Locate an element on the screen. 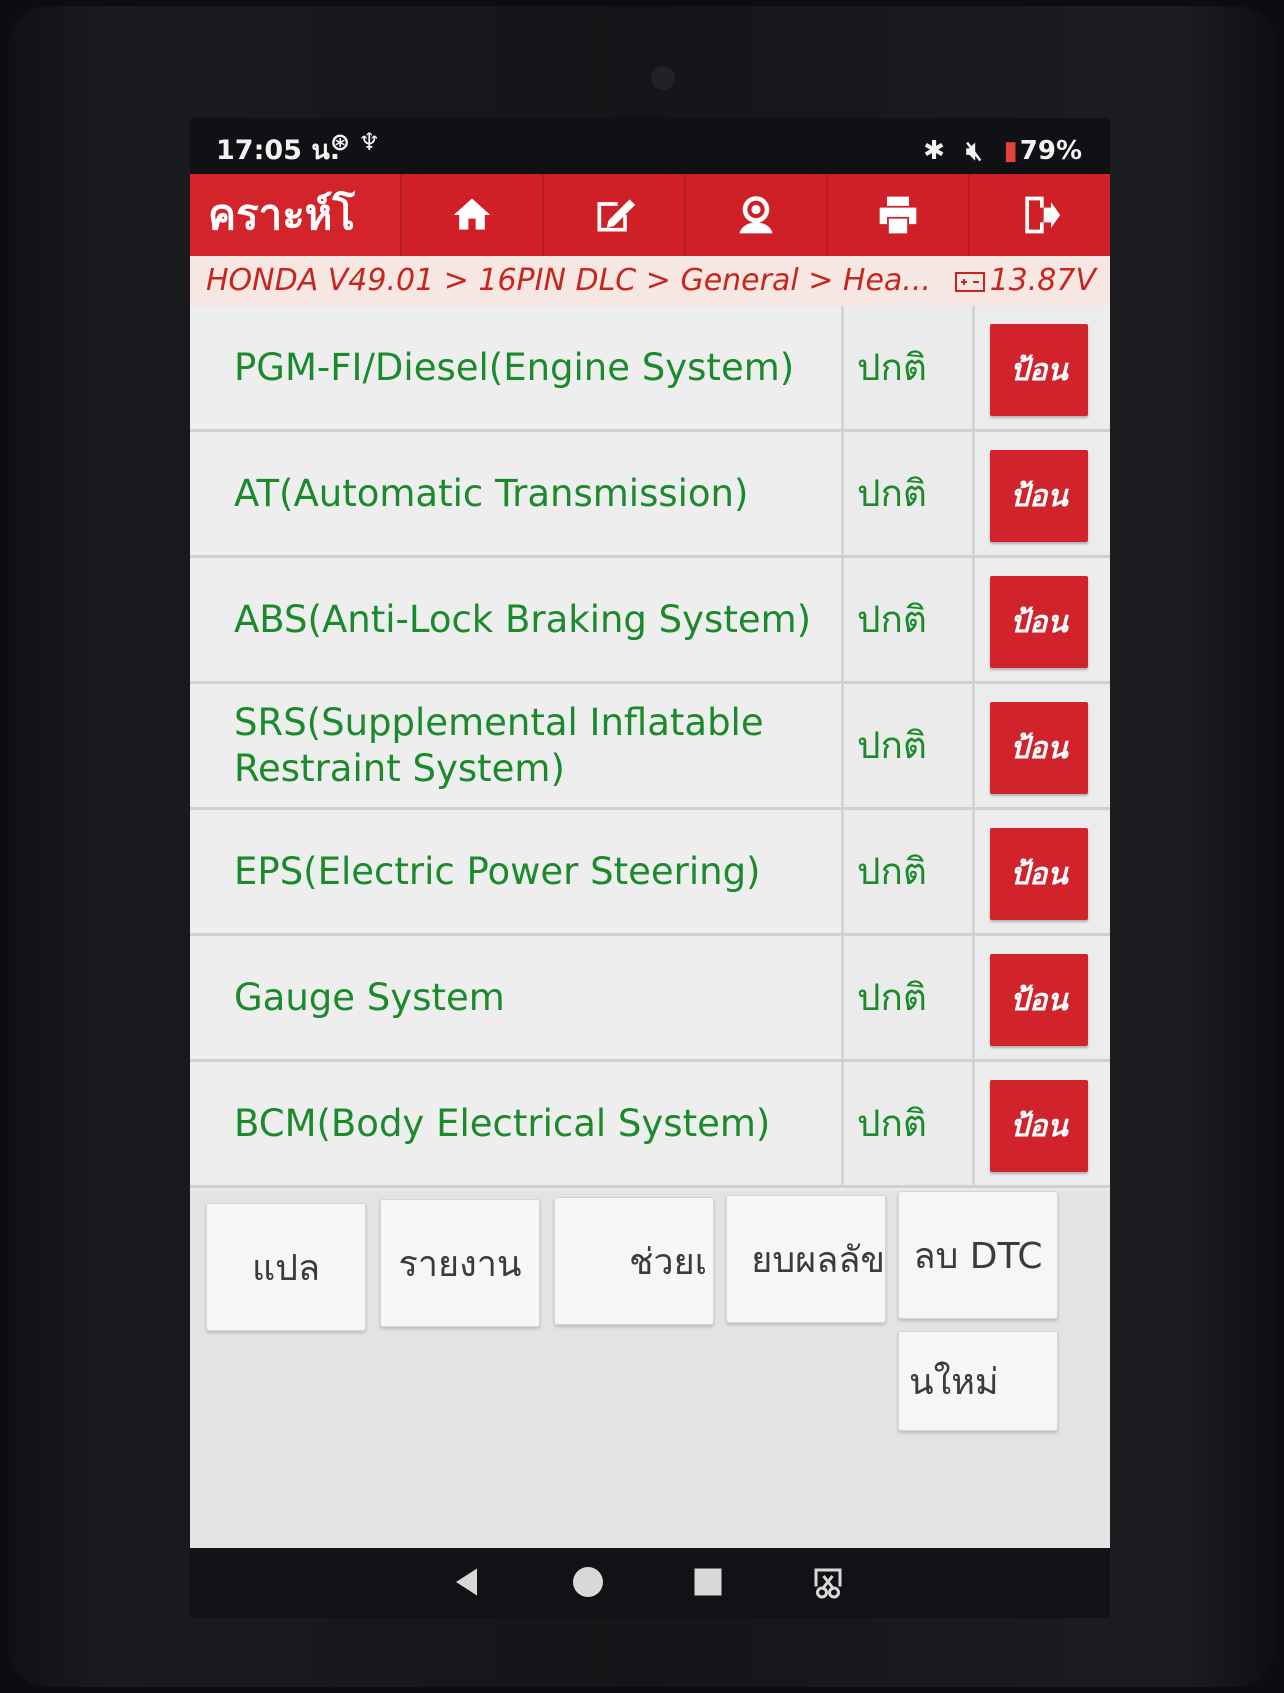 The image size is (1284, 1693). exit-button is located at coordinates (1039, 215).